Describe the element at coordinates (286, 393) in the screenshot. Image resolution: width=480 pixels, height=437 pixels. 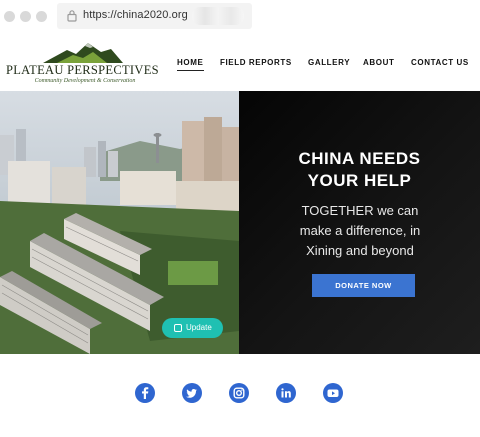
I see `linkedin-icon` at that location.